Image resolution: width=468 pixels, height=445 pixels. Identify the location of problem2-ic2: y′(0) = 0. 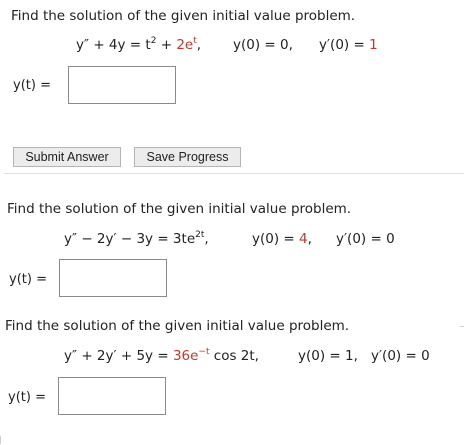
(365, 239).